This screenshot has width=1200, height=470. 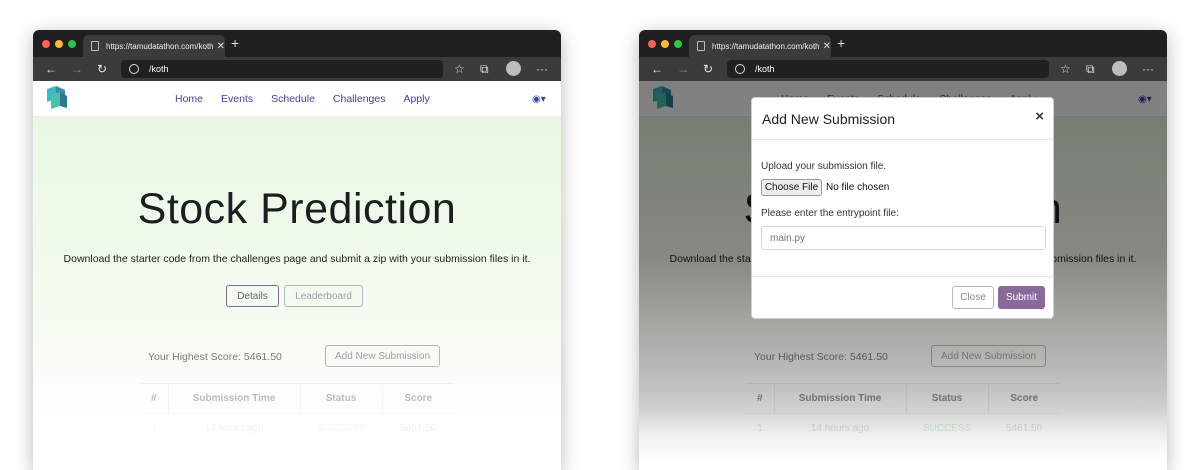 What do you see at coordinates (830, 213) in the screenshot?
I see `entrypoint-label: Please enter the entrypoint file:` at bounding box center [830, 213].